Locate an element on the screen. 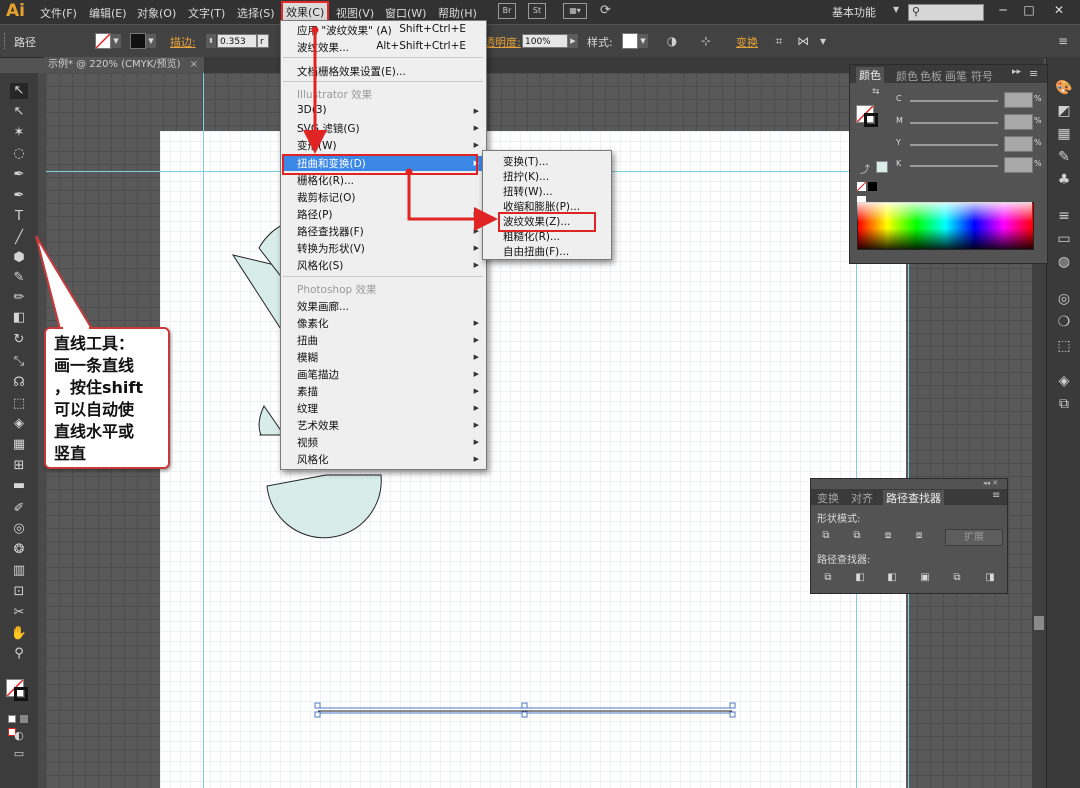 Image resolution: width=1080 pixels, height=788 pixels. menu-item-apply-last-effect: 应用 "波纹效果" (A) is located at coordinates (344, 30).